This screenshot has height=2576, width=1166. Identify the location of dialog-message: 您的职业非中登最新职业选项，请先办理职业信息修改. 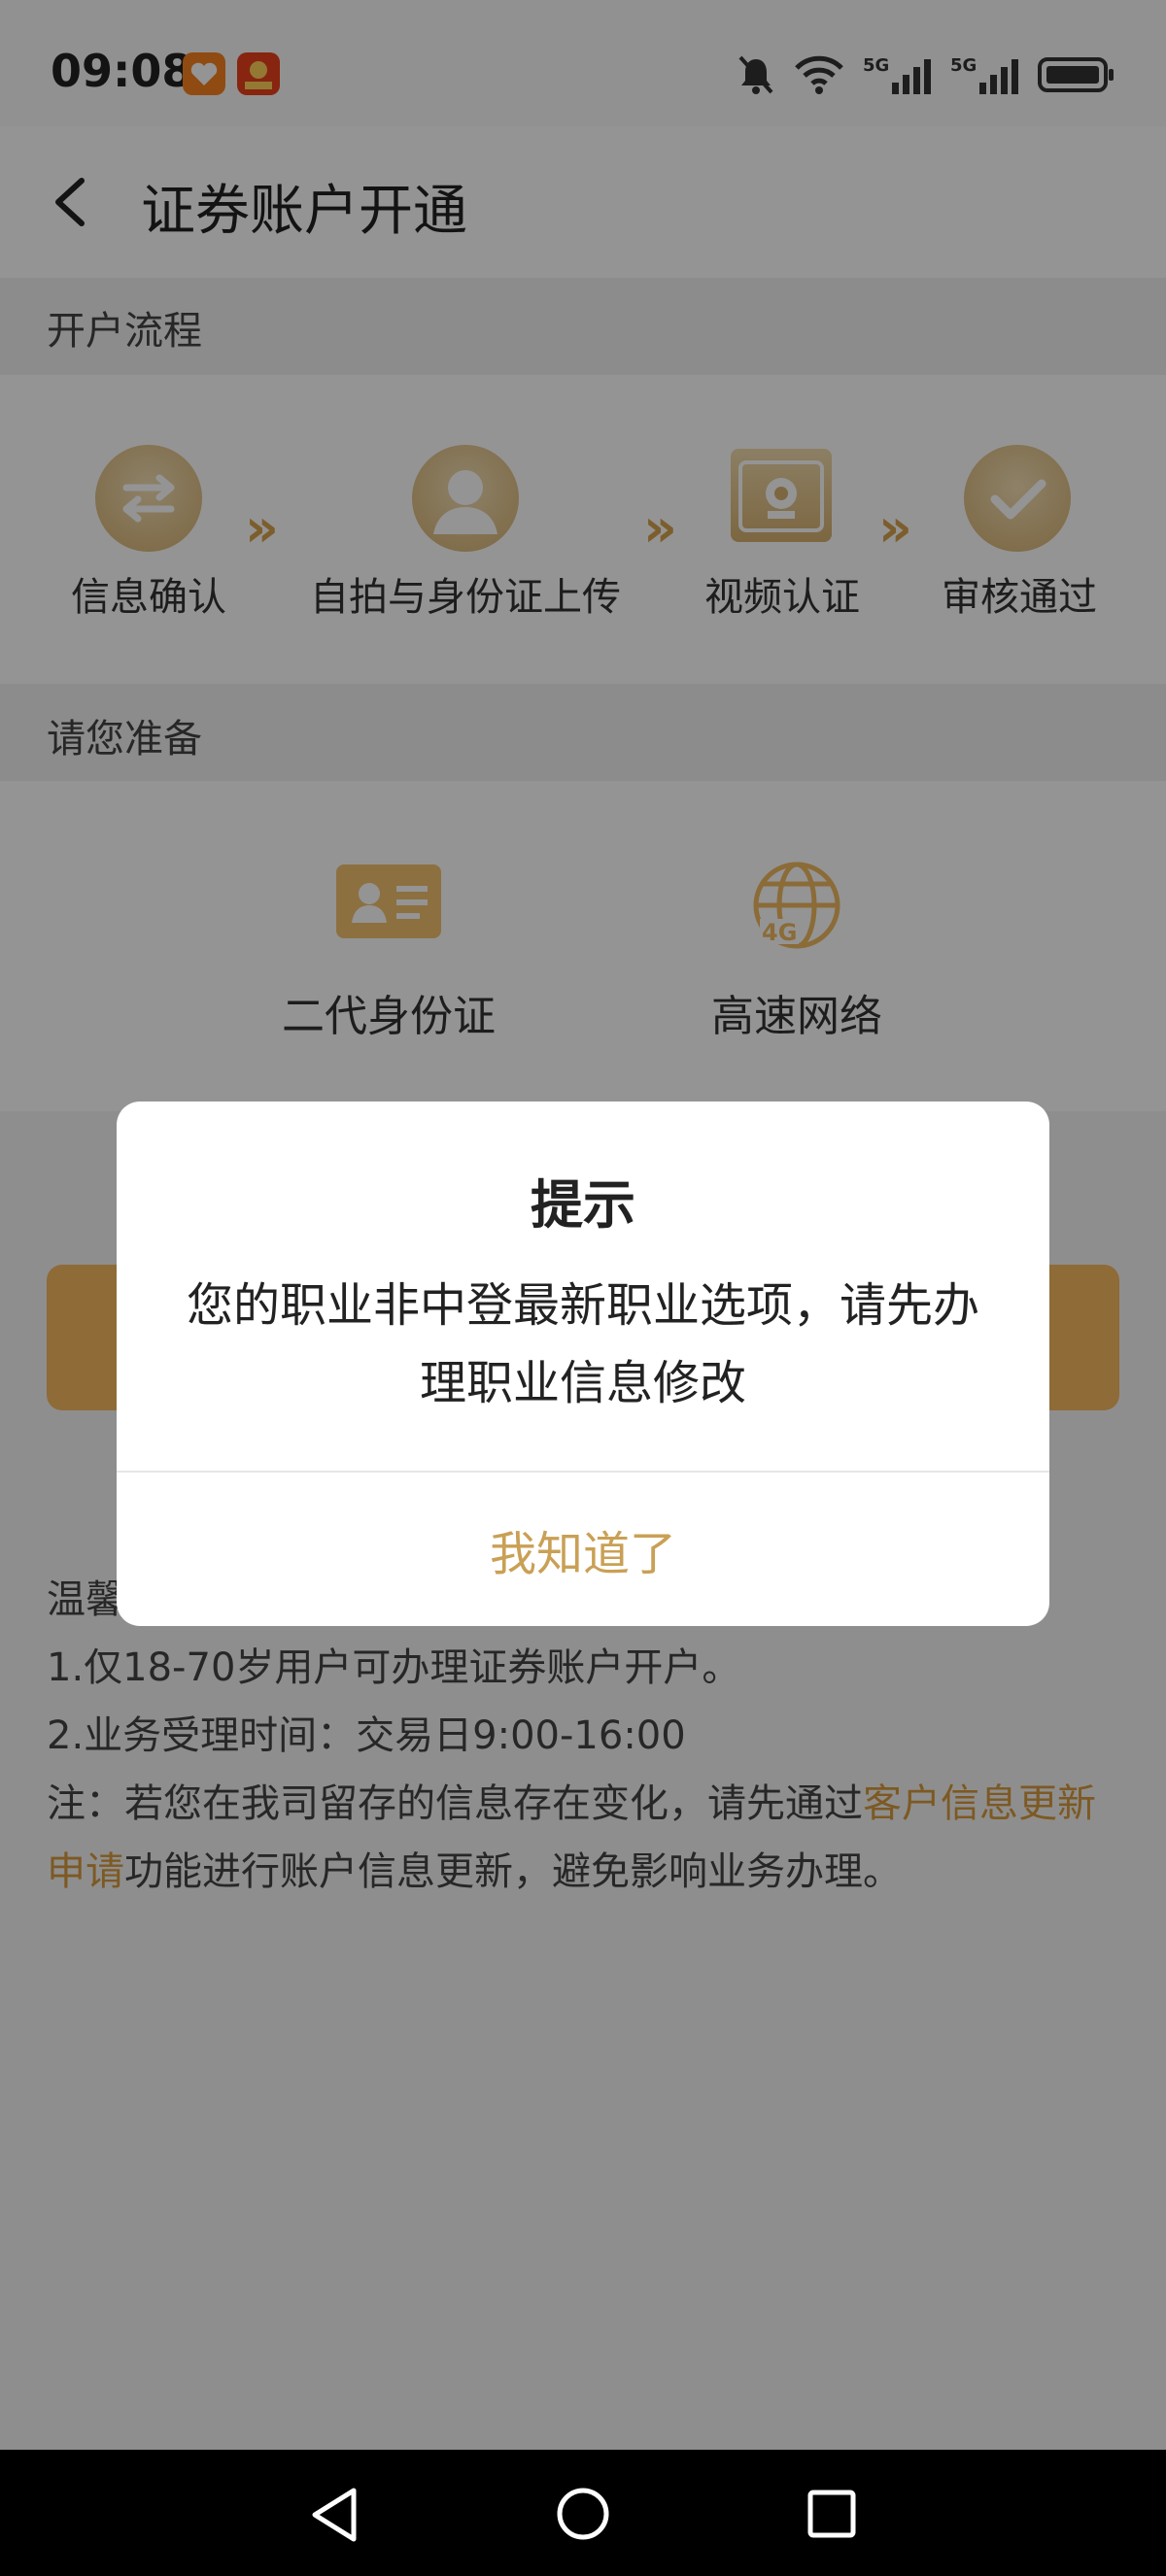
(582, 1344).